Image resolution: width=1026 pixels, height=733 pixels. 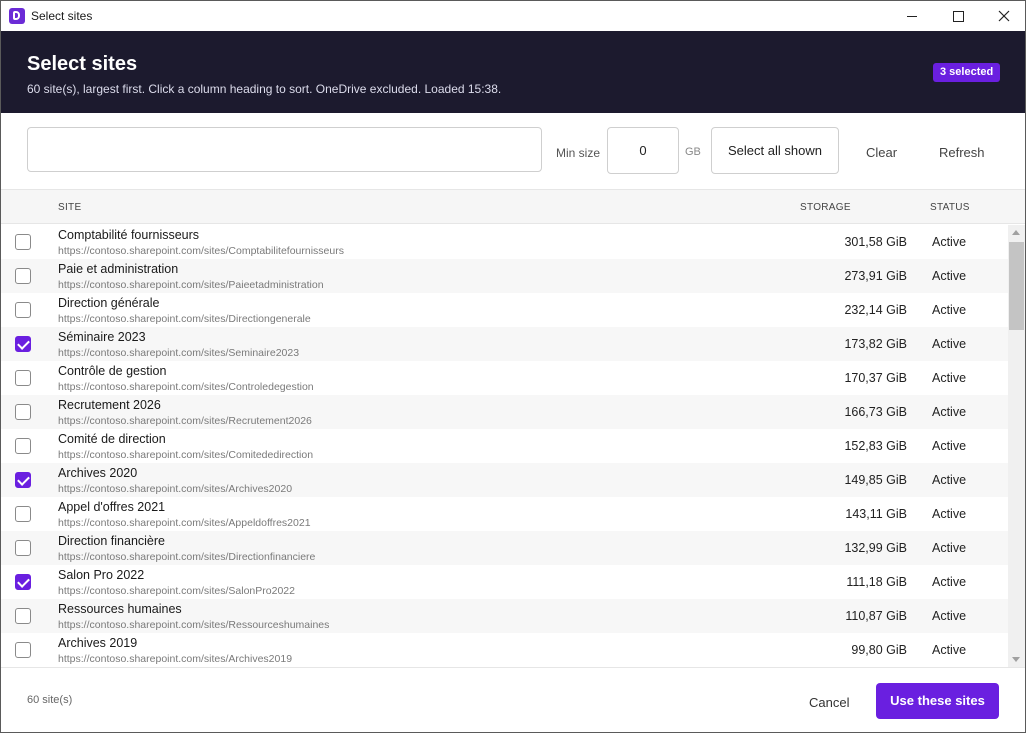 I want to click on footer: 60 site(s) Cancel Use these sites, so click(x=513, y=699).